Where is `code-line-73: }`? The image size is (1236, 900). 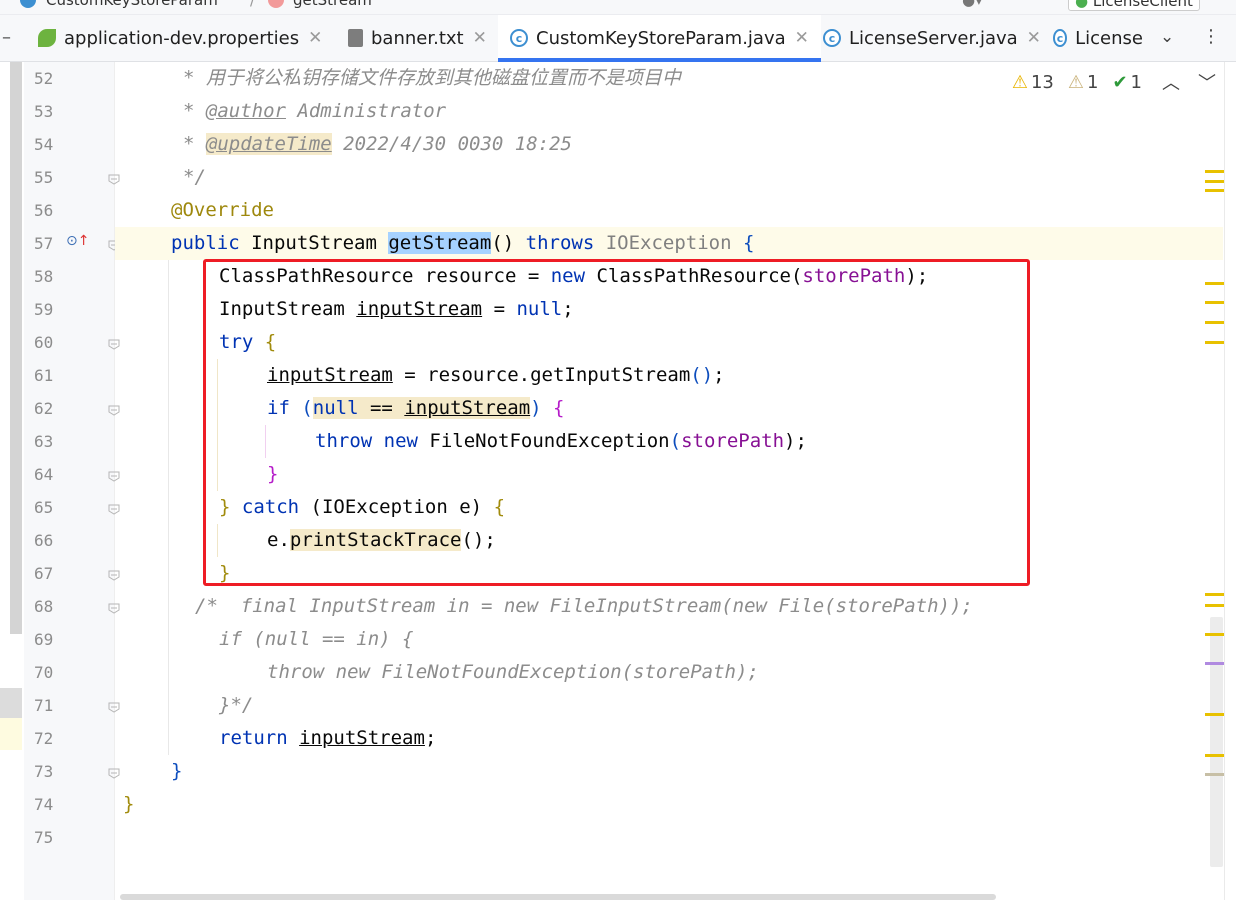
code-line-73: } is located at coordinates (177, 771).